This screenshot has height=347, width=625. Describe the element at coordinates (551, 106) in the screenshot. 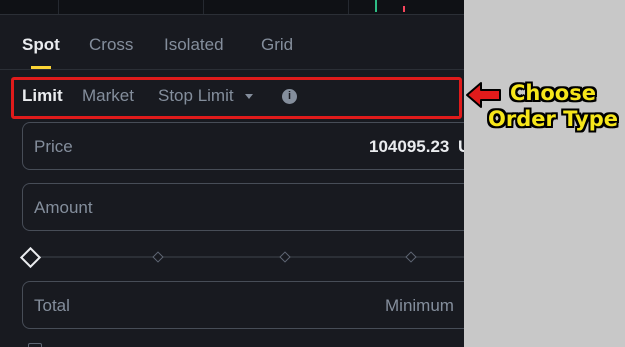

I see `choose-order-type-callout: Choose Order Type` at that location.